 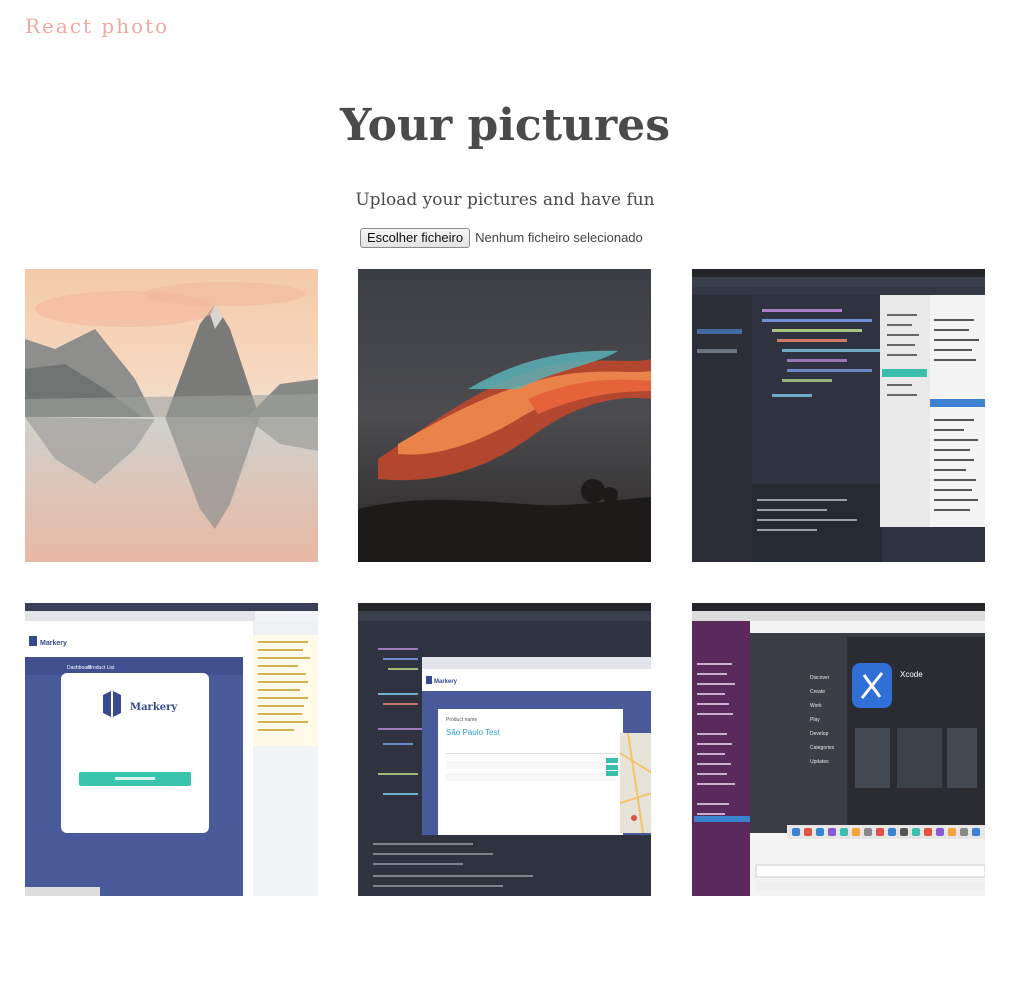 What do you see at coordinates (815, 720) in the screenshot?
I see `appstore-nav-play: Play` at bounding box center [815, 720].